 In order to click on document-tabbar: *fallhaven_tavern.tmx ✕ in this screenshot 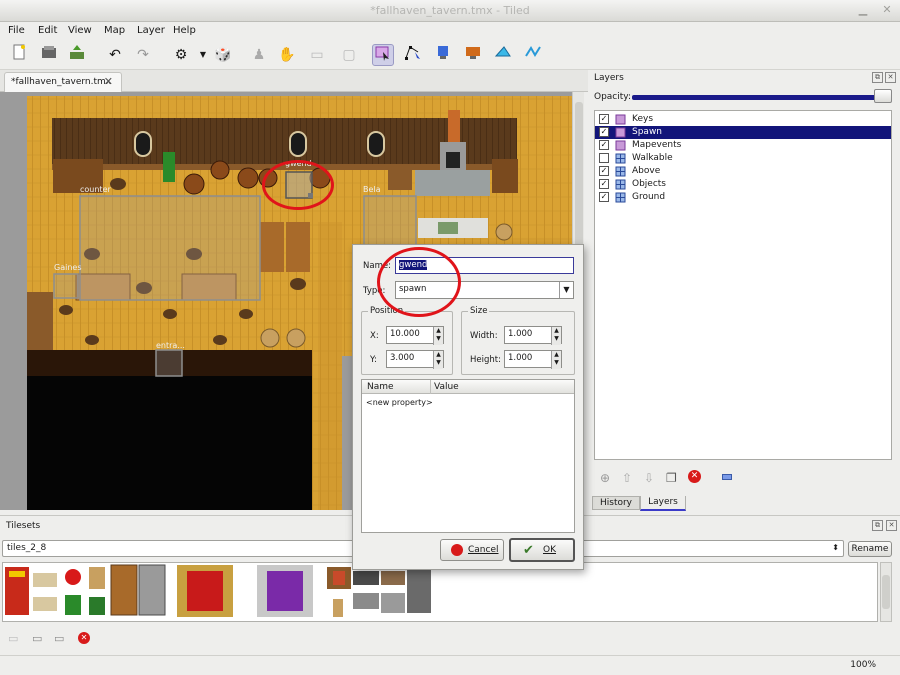, I will do `click(294, 81)`.